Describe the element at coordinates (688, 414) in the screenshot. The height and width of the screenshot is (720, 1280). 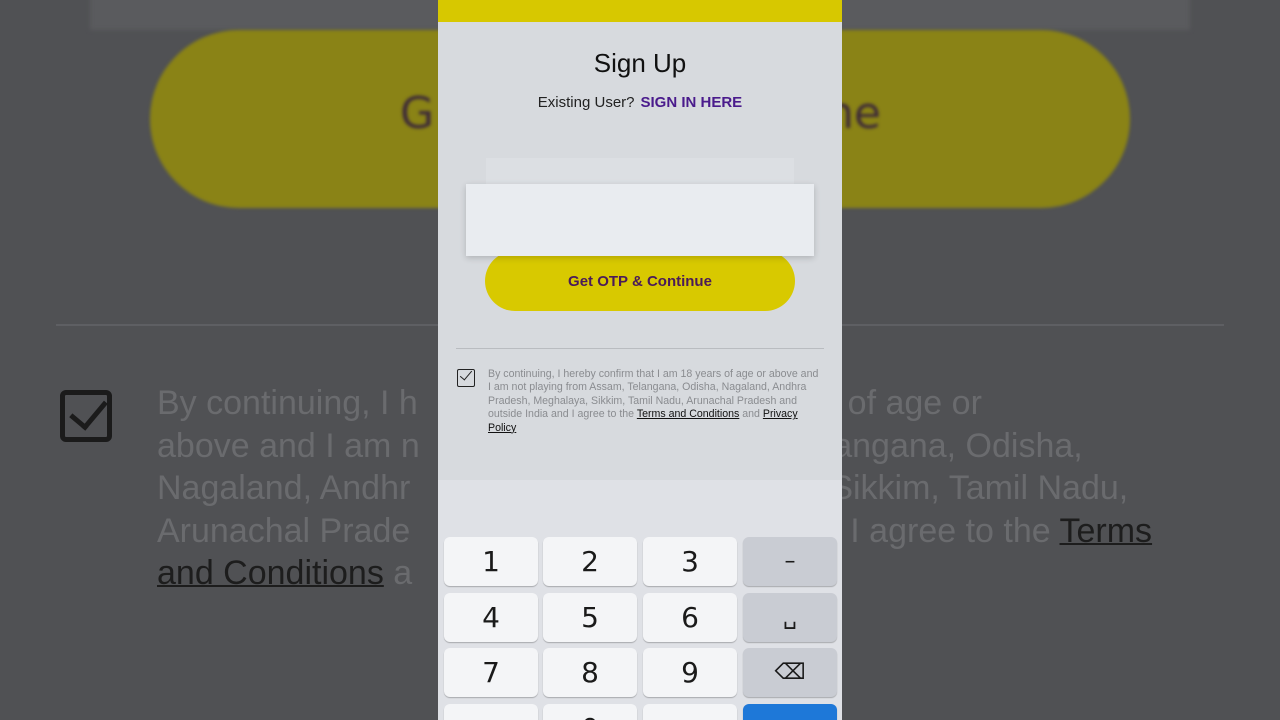
I see `terms-link: Terms and Conditions` at that location.